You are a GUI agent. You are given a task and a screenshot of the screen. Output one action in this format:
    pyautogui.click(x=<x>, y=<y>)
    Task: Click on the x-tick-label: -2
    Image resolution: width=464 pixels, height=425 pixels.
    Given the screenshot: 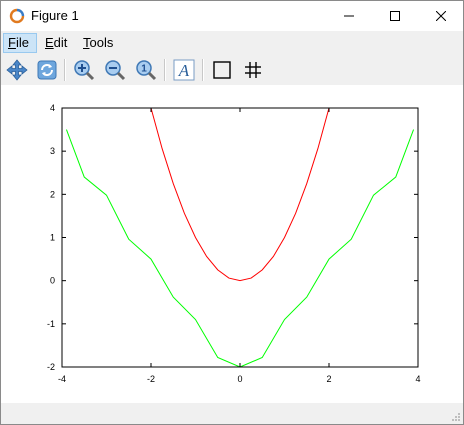 What is the action you would take?
    pyautogui.click(x=151, y=379)
    